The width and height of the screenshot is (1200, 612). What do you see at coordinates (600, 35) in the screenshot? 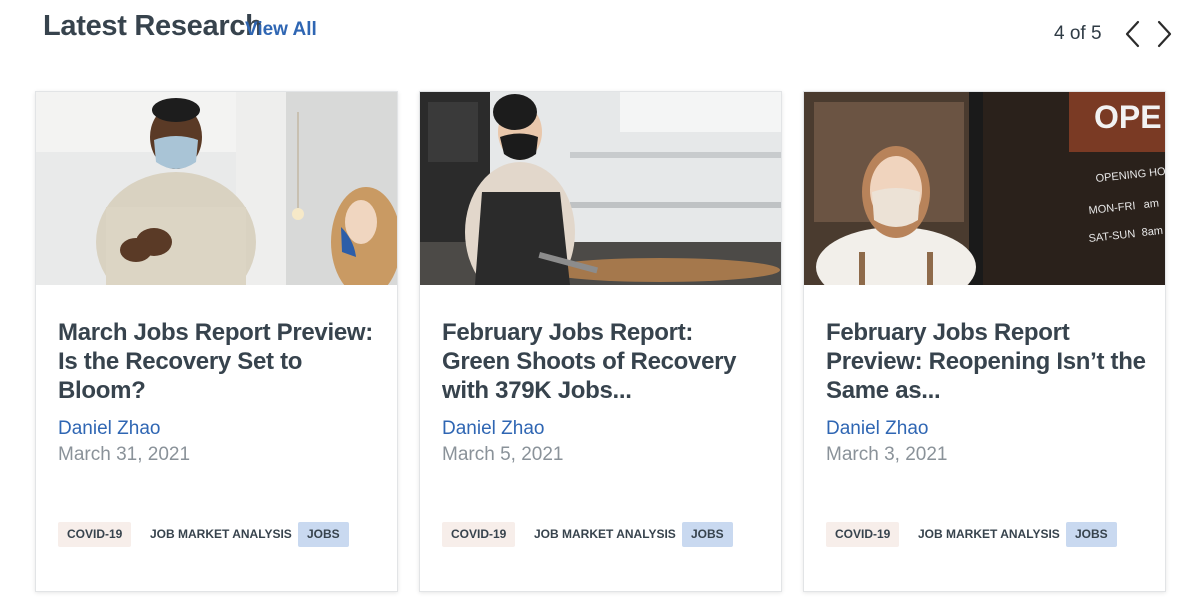
I see `section-header: Latest Research View All 4 of 5` at bounding box center [600, 35].